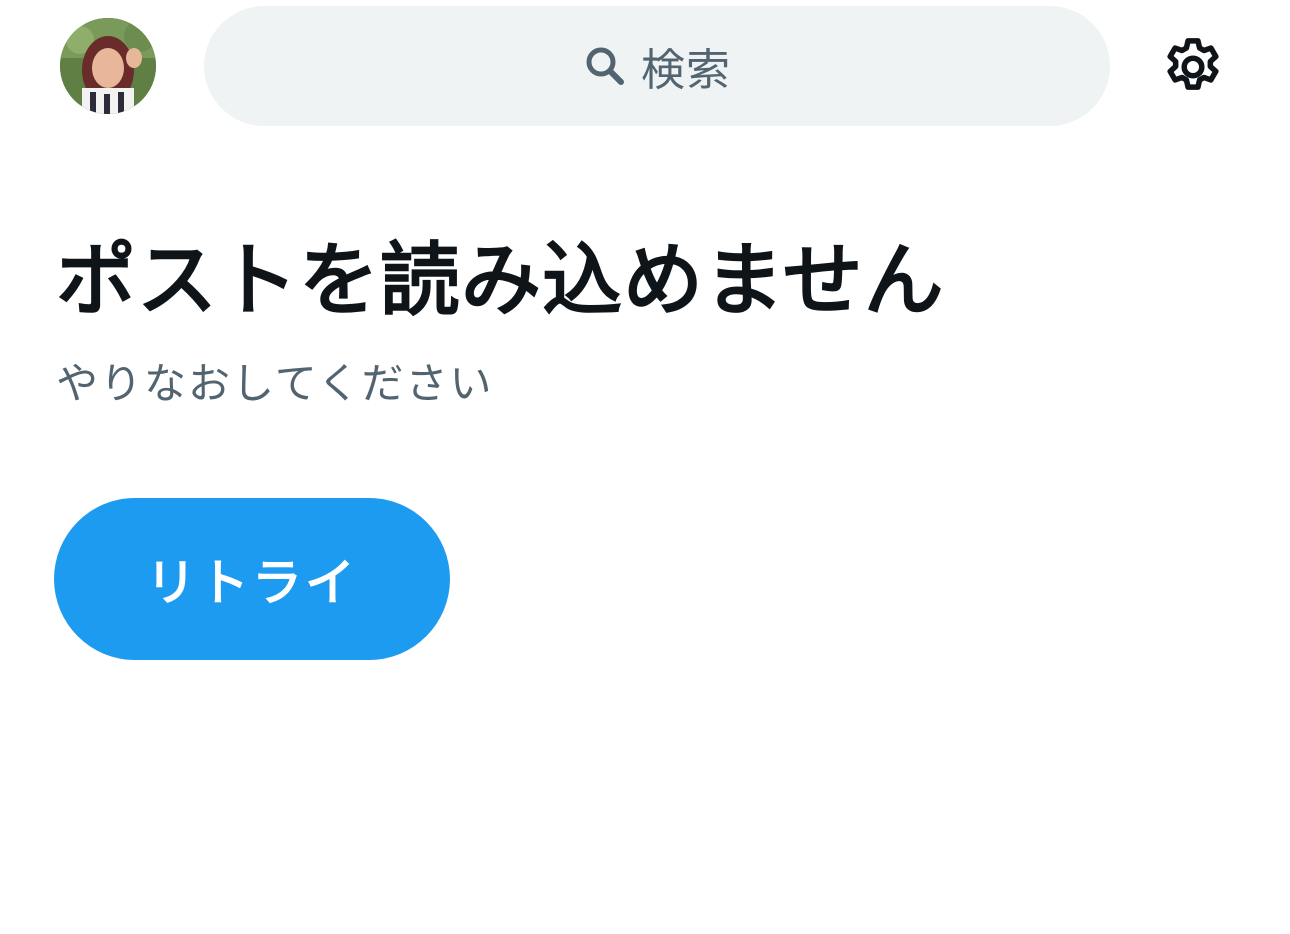 Image resolution: width=1290 pixels, height=934 pixels. I want to click on settings-button, so click(1193, 67).